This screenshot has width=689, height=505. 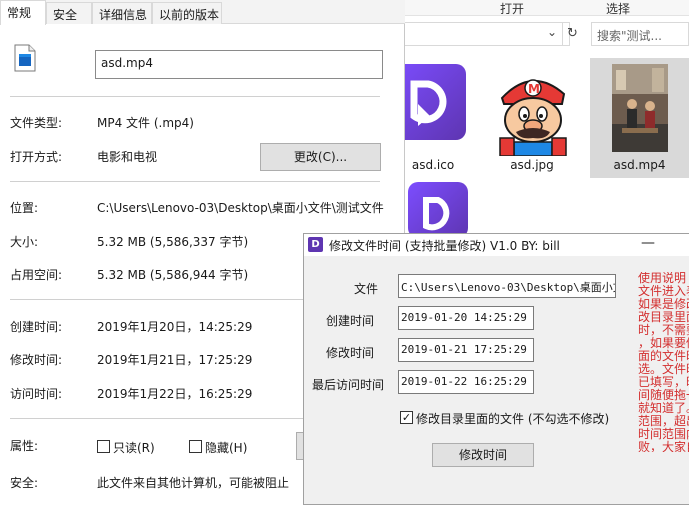 I want to click on created-label: 创建时间:, so click(x=36, y=327).